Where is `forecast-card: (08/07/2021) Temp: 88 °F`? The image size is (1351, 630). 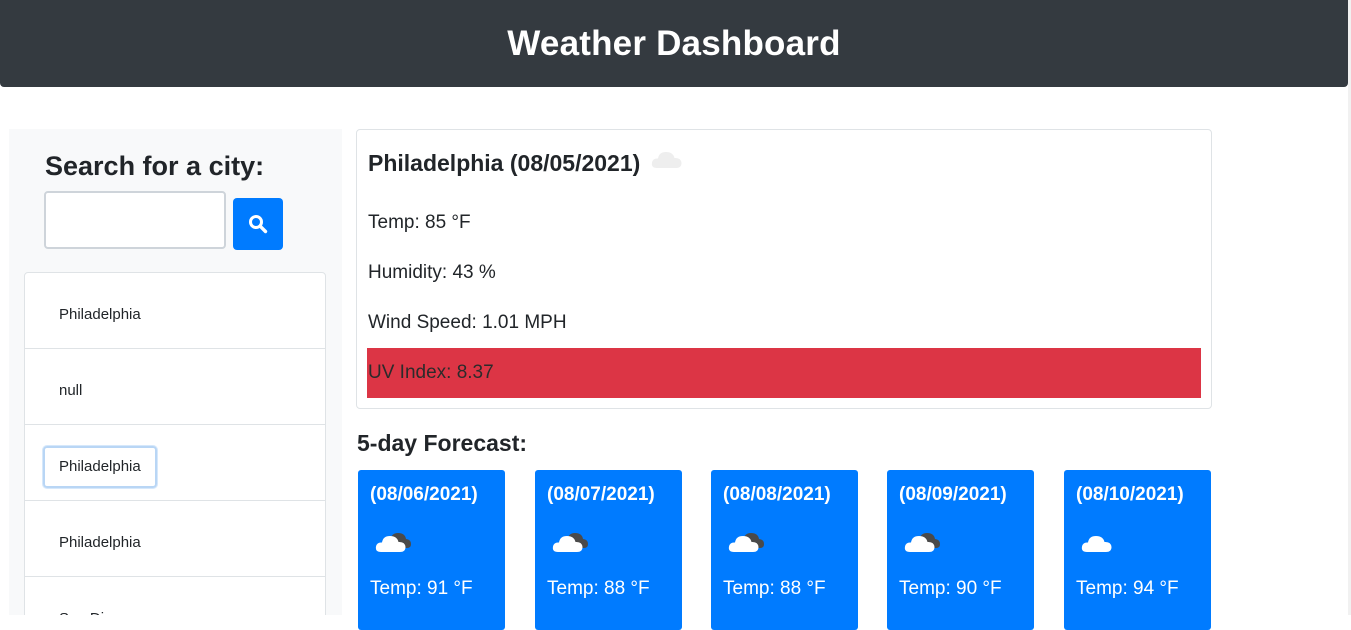
forecast-card: (08/07/2021) Temp: 88 °F is located at coordinates (608, 550).